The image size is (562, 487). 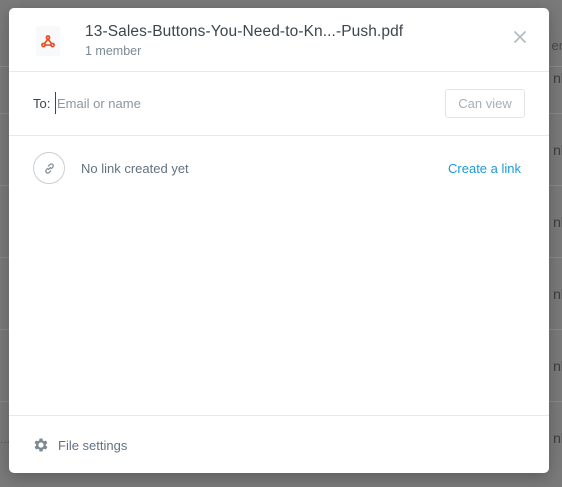 I want to click on to-label: To:, so click(x=42, y=103).